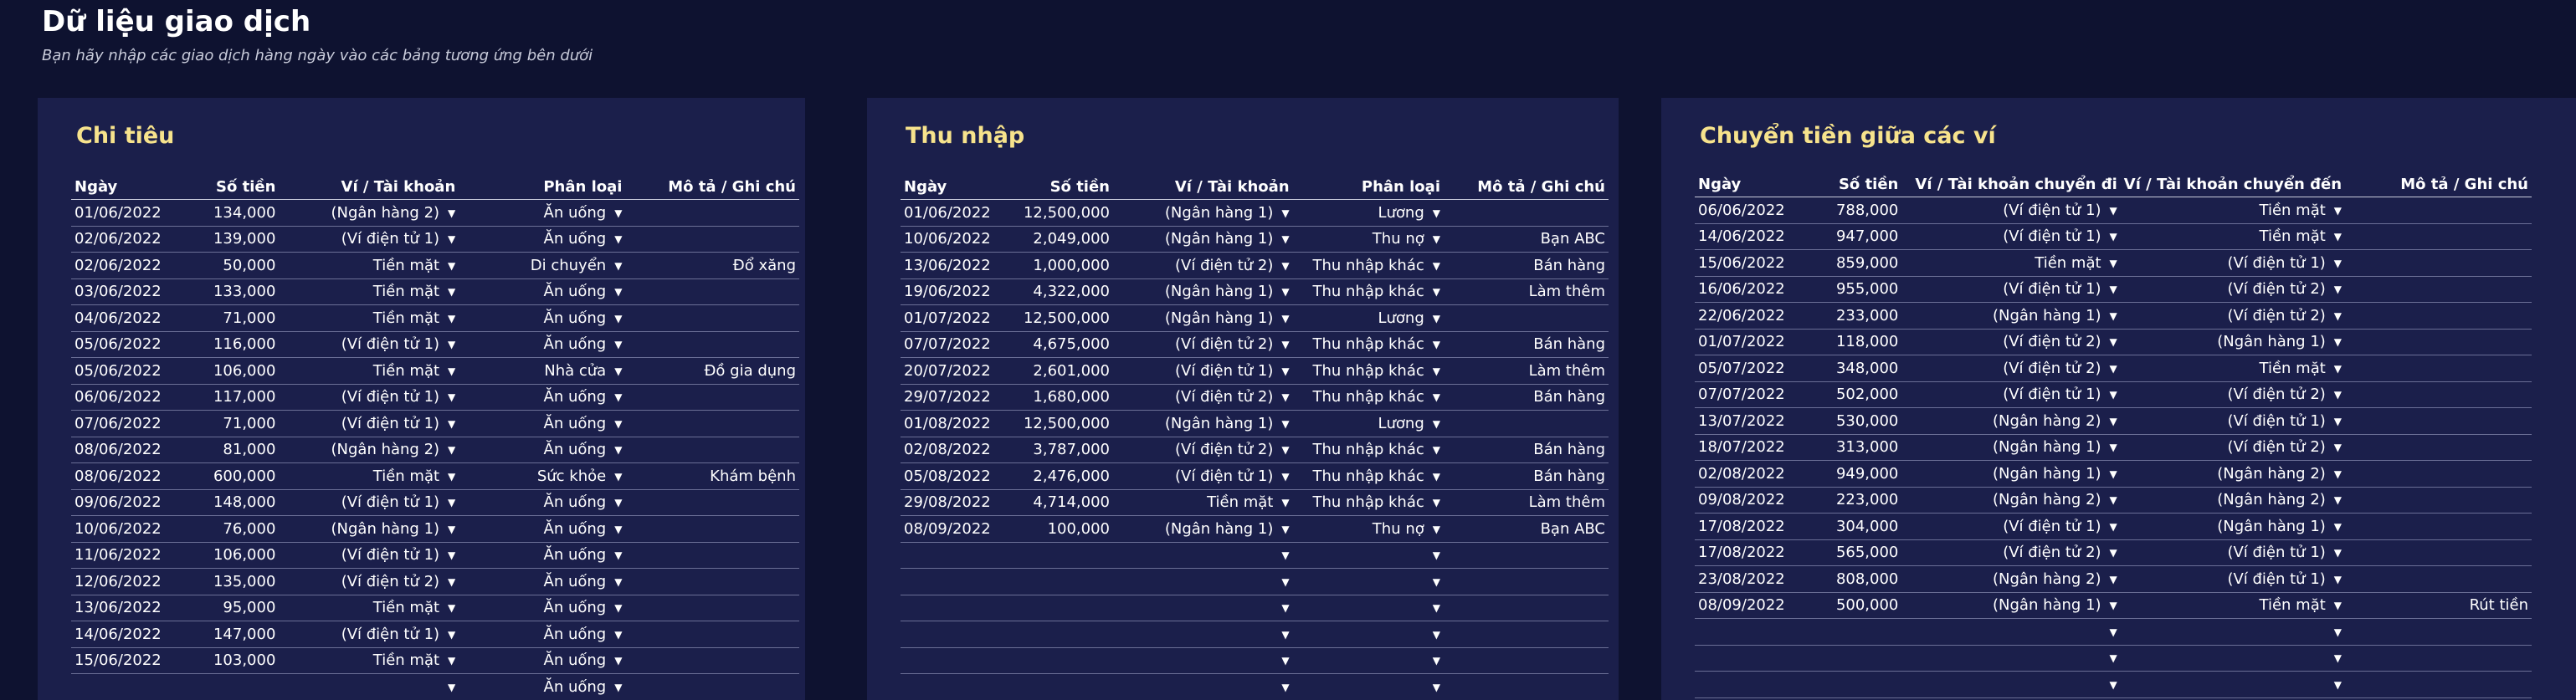 The image size is (2576, 700). What do you see at coordinates (2233, 316) in the screenshot?
I see `to-wallet-cell: (Ví điện tử 2)▼` at bounding box center [2233, 316].